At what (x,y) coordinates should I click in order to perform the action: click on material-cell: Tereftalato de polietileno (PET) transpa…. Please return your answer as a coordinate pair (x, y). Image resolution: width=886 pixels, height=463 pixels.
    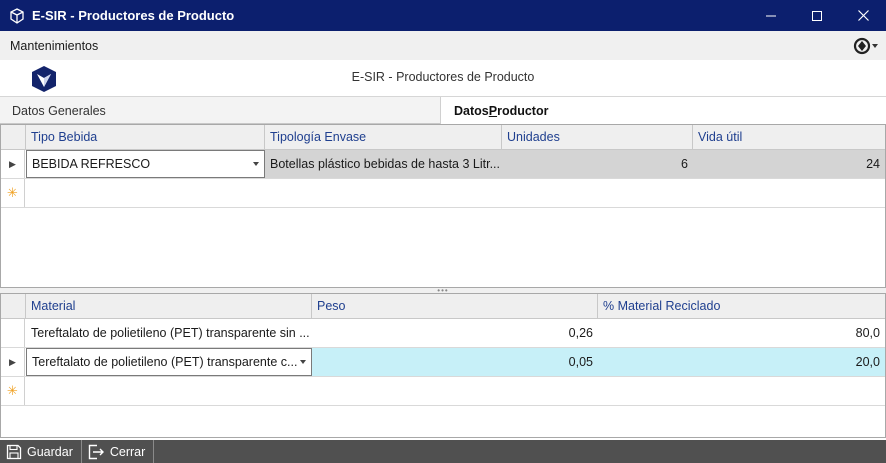
    Looking at the image, I should click on (169, 333).